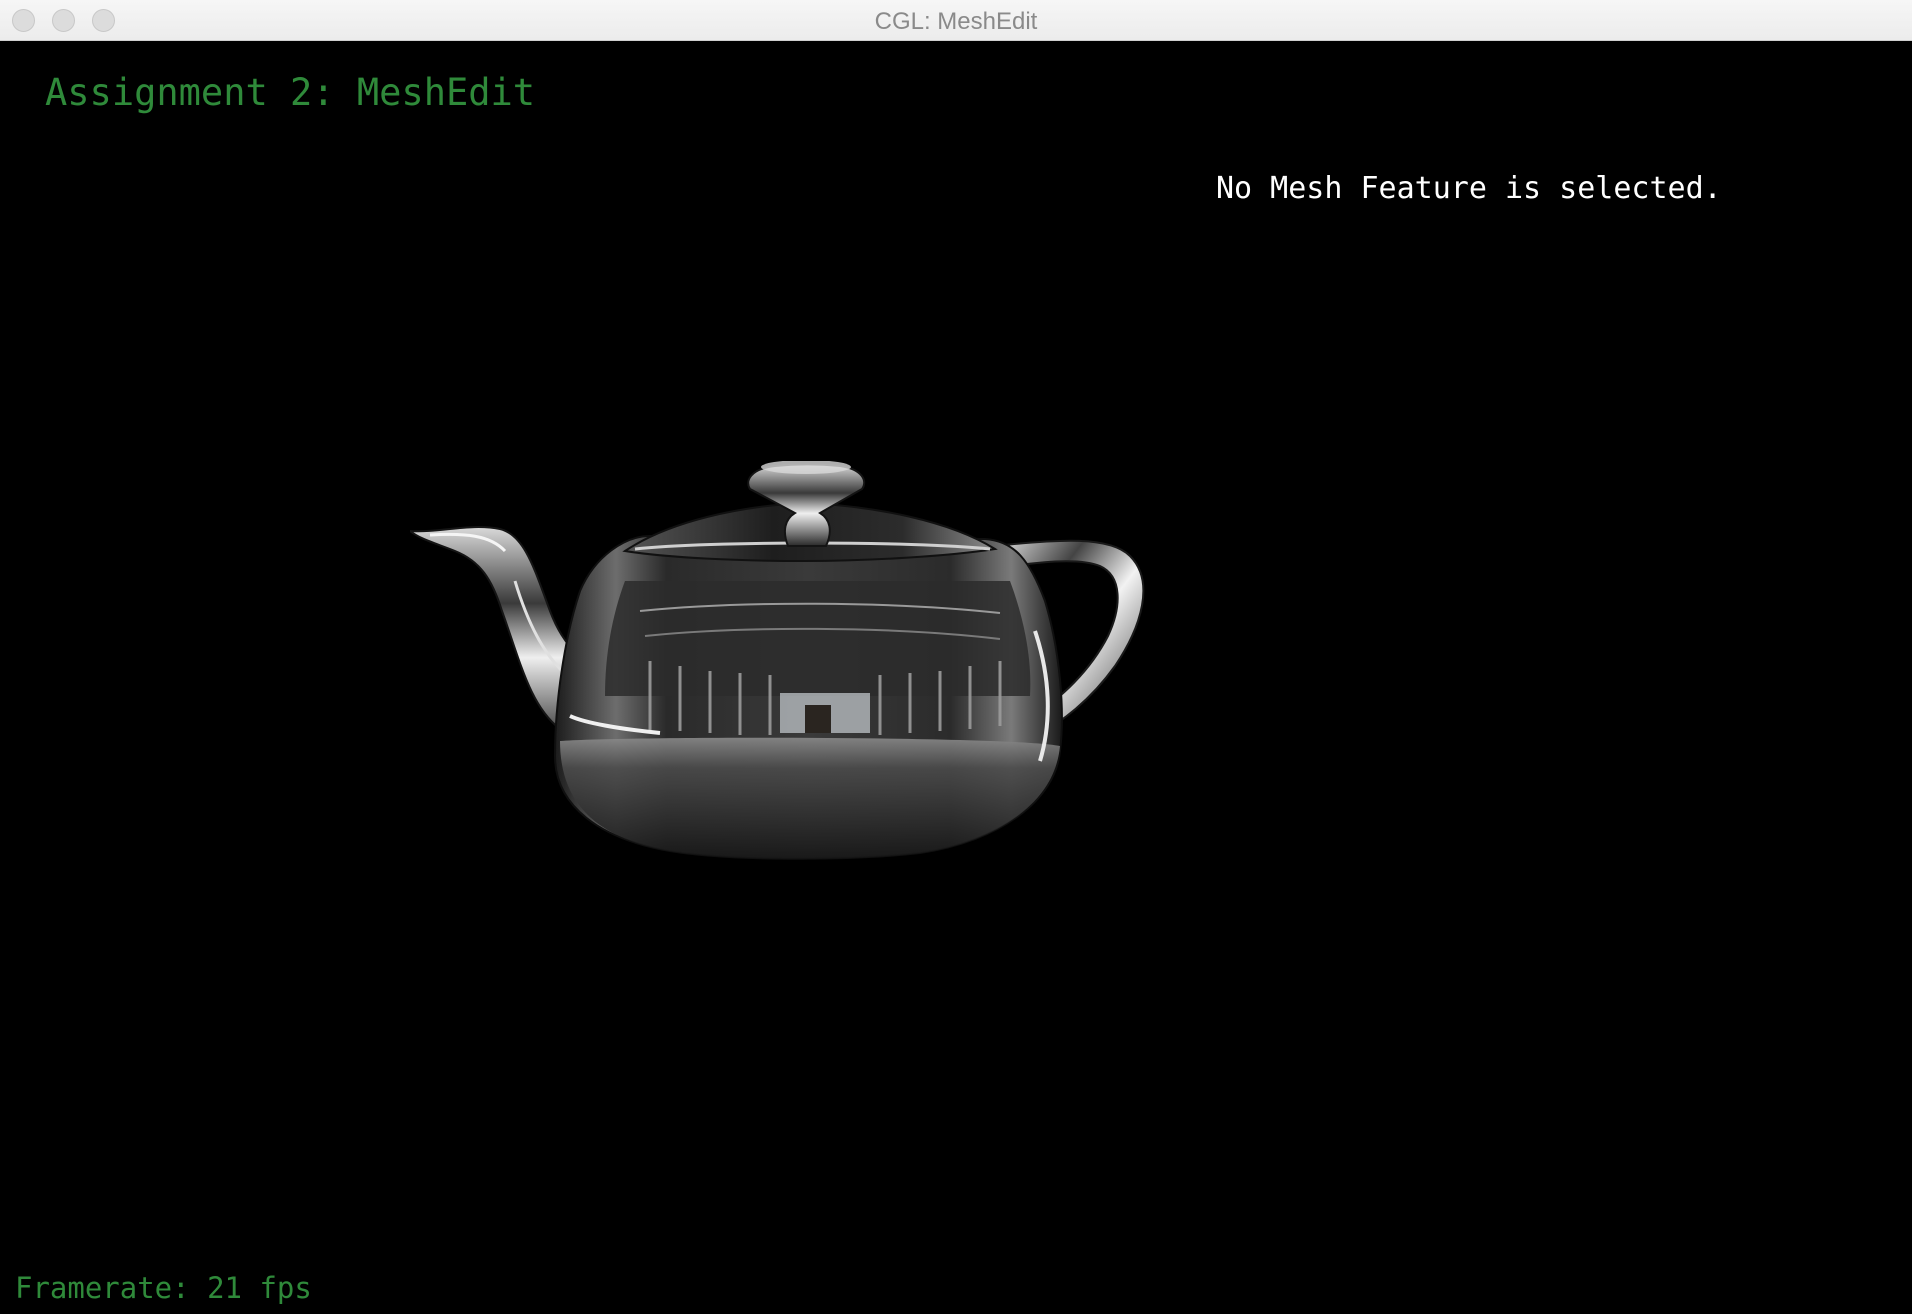  Describe the element at coordinates (224, 1288) in the screenshot. I see `framerate-value: 21` at that location.